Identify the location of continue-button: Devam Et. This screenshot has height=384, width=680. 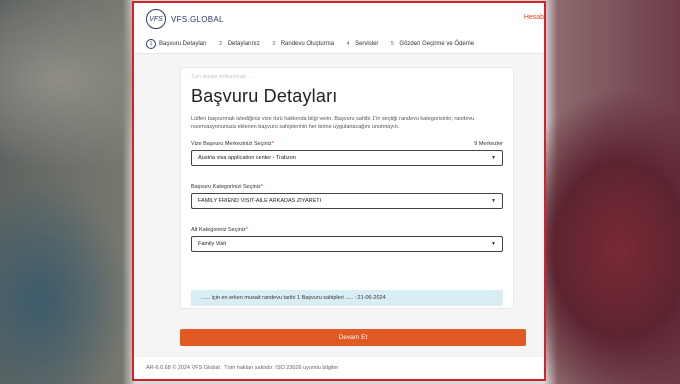
(353, 337).